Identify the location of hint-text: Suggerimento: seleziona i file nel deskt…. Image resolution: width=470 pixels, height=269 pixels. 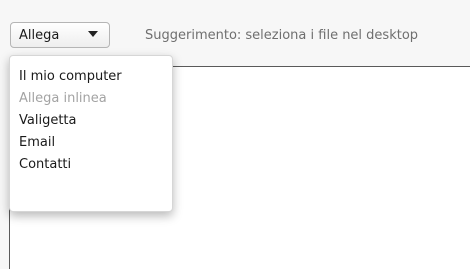
(282, 35).